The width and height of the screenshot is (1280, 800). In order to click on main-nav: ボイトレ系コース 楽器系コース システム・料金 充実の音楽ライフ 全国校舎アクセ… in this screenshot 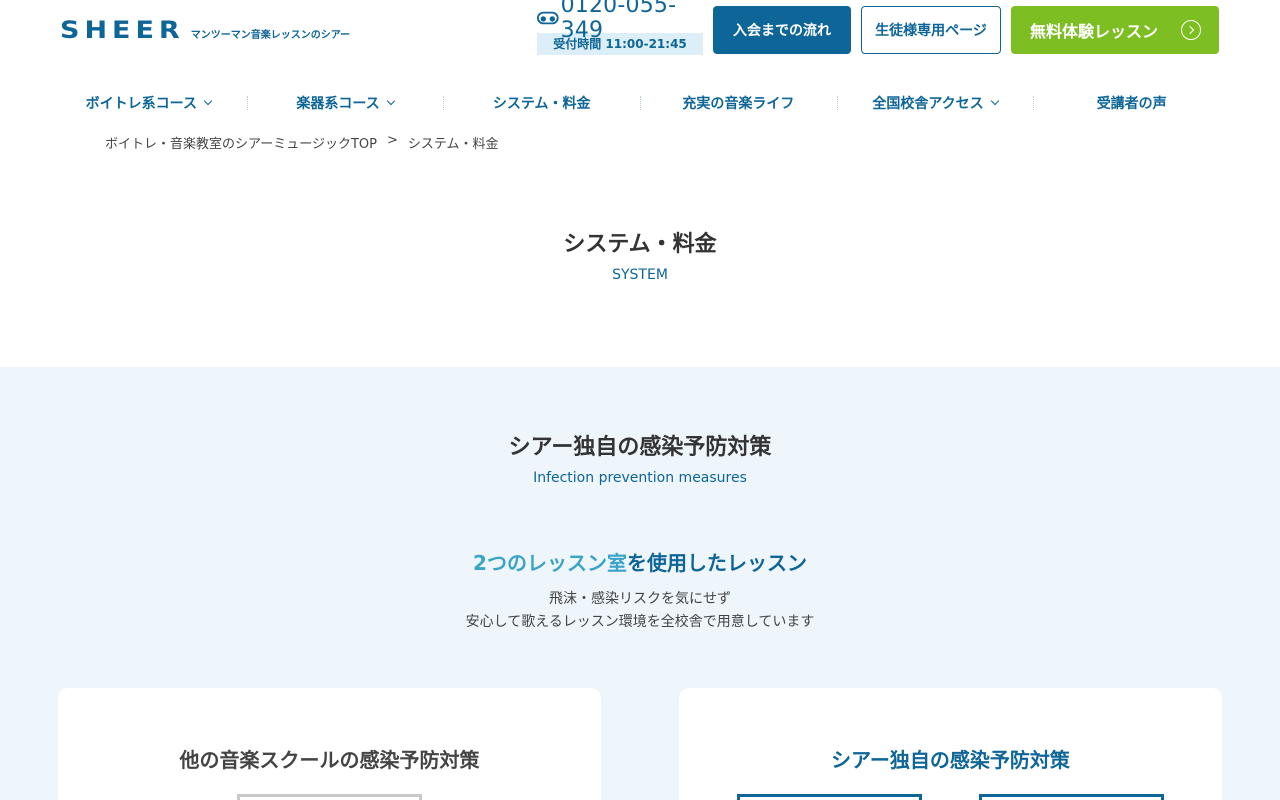, I will do `click(640, 103)`.